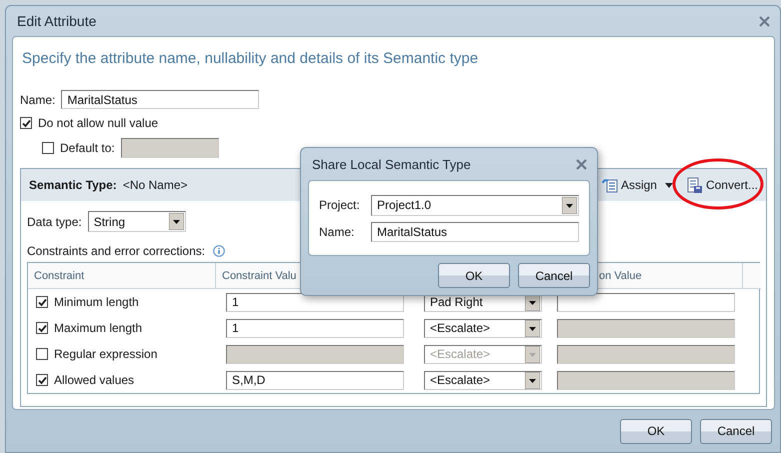  I want to click on constraint-label: Maximum length, so click(98, 328).